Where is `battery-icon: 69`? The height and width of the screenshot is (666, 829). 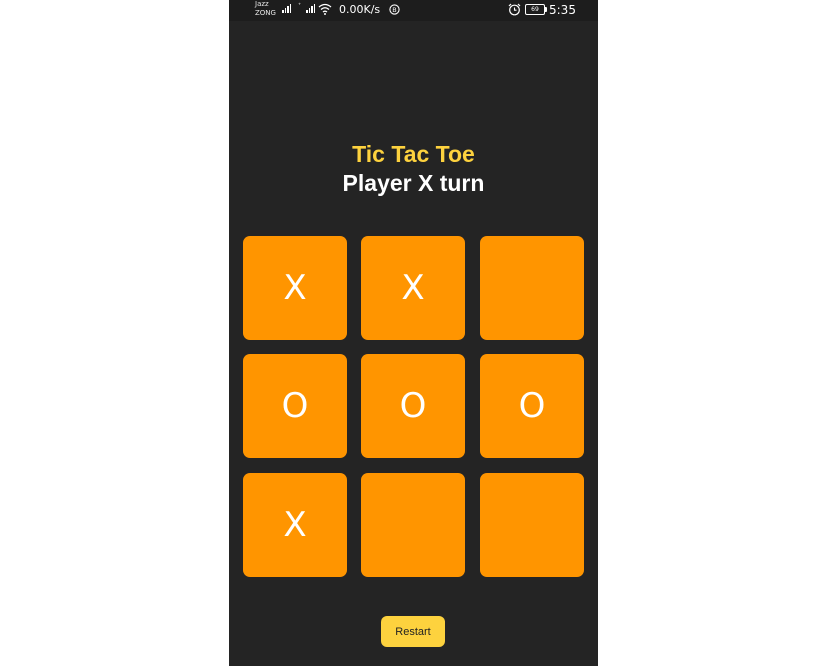 battery-icon: 69 is located at coordinates (536, 9).